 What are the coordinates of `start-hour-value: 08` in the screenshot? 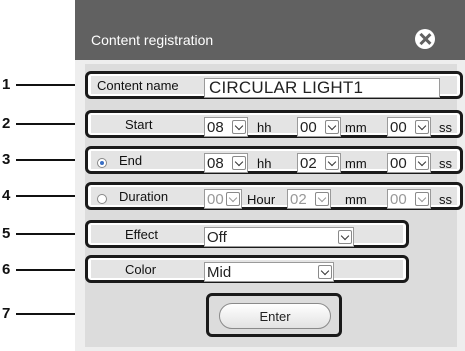 It's located at (215, 127).